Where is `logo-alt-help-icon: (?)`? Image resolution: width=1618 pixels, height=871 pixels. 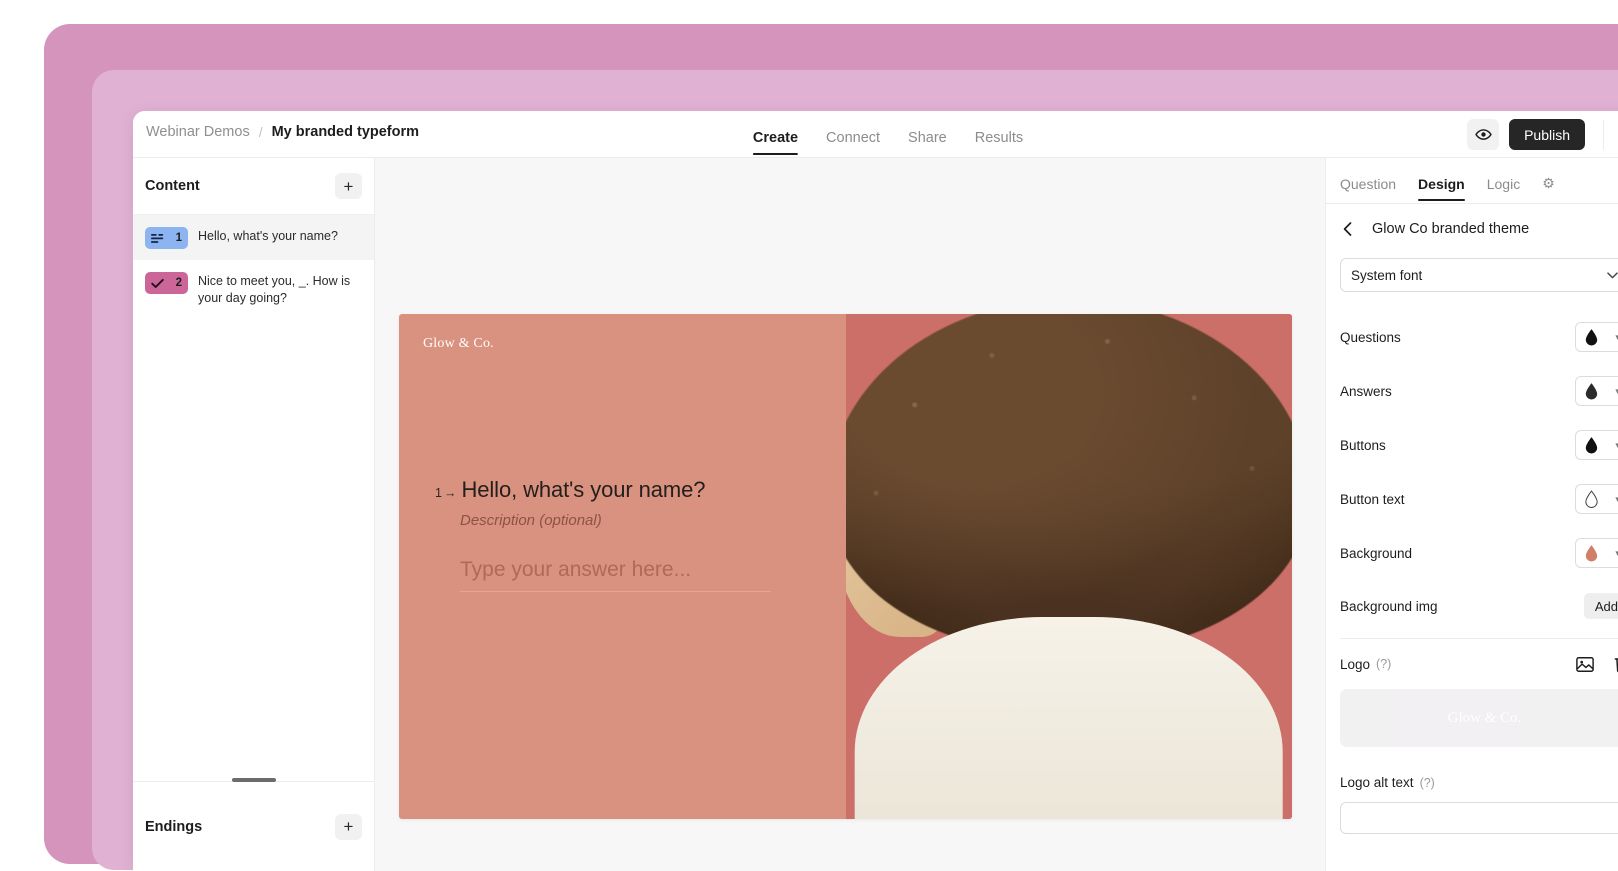
logo-alt-help-icon: (?) is located at coordinates (1427, 783).